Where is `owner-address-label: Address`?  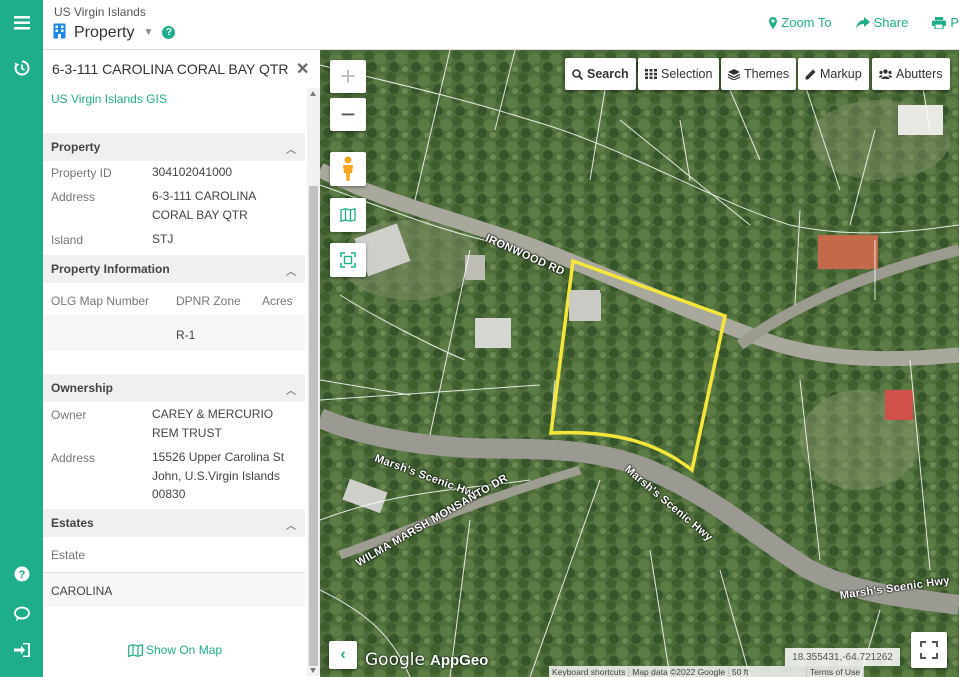
owner-address-label: Address is located at coordinates (73, 458).